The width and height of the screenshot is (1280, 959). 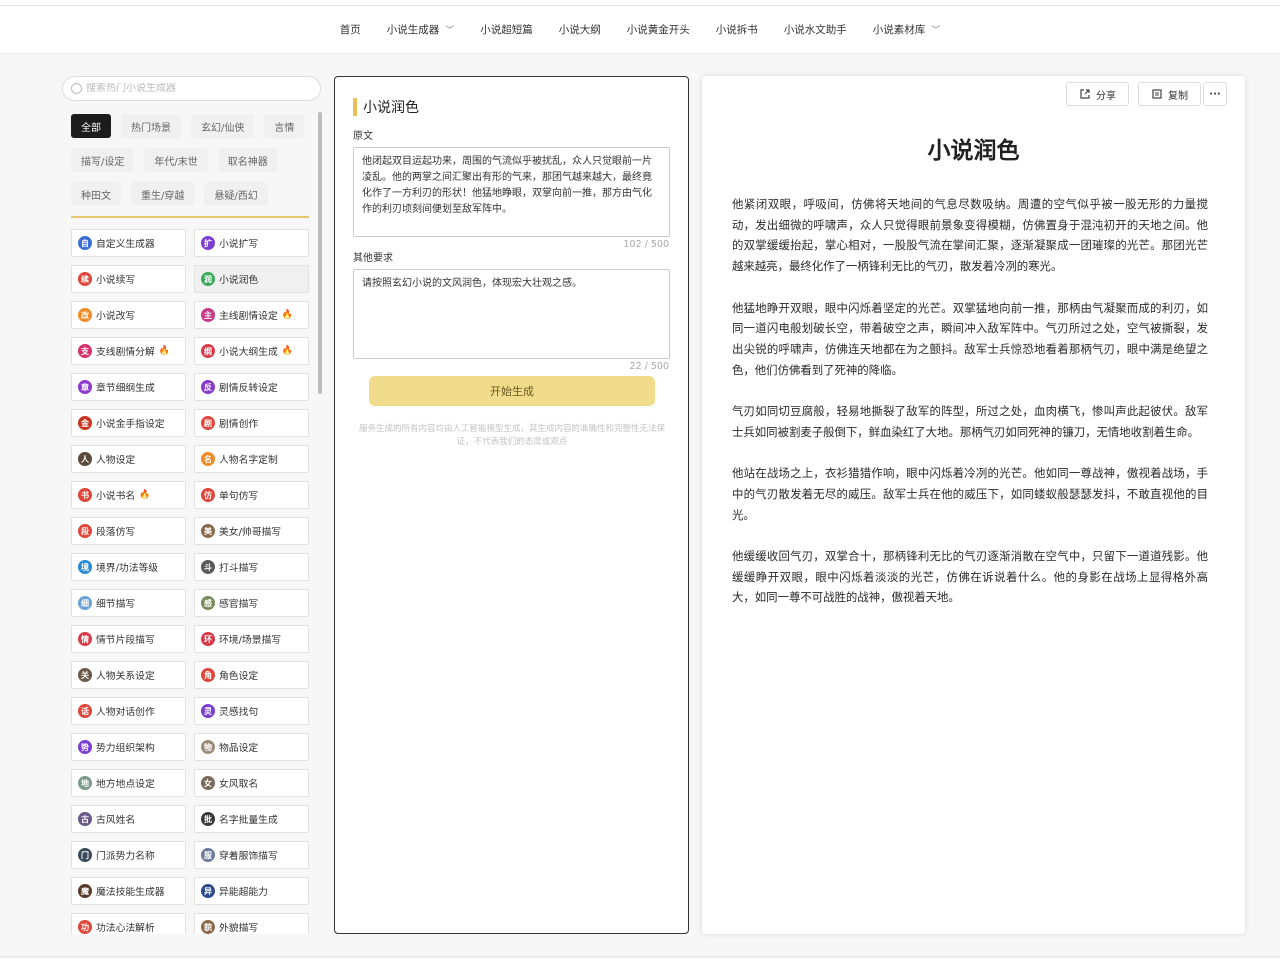 I want to click on tool-item: 金小说金手指设定, so click(x=128, y=423).